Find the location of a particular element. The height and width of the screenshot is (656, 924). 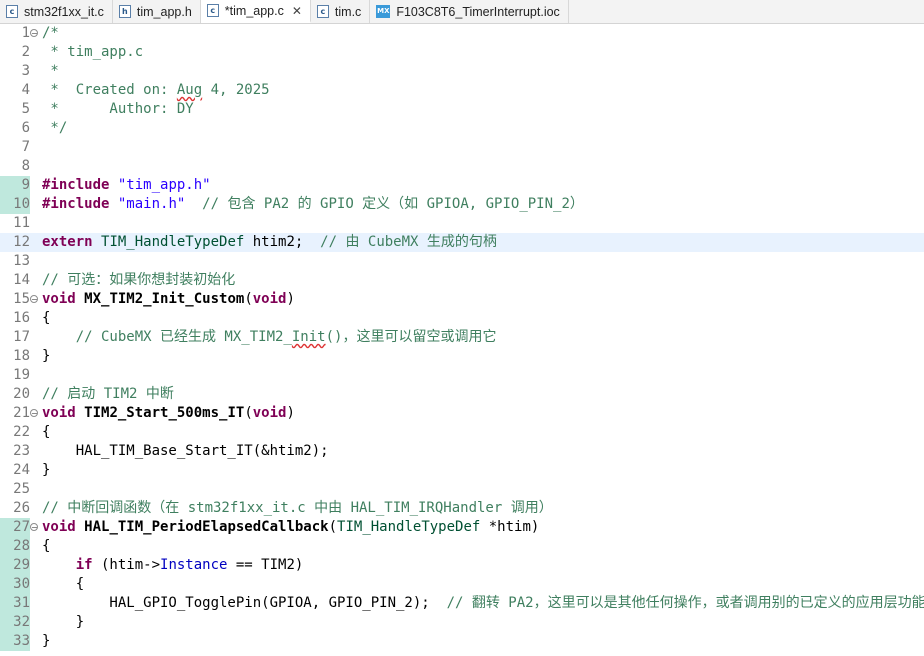

code-line: 1−/* is located at coordinates (462, 33).